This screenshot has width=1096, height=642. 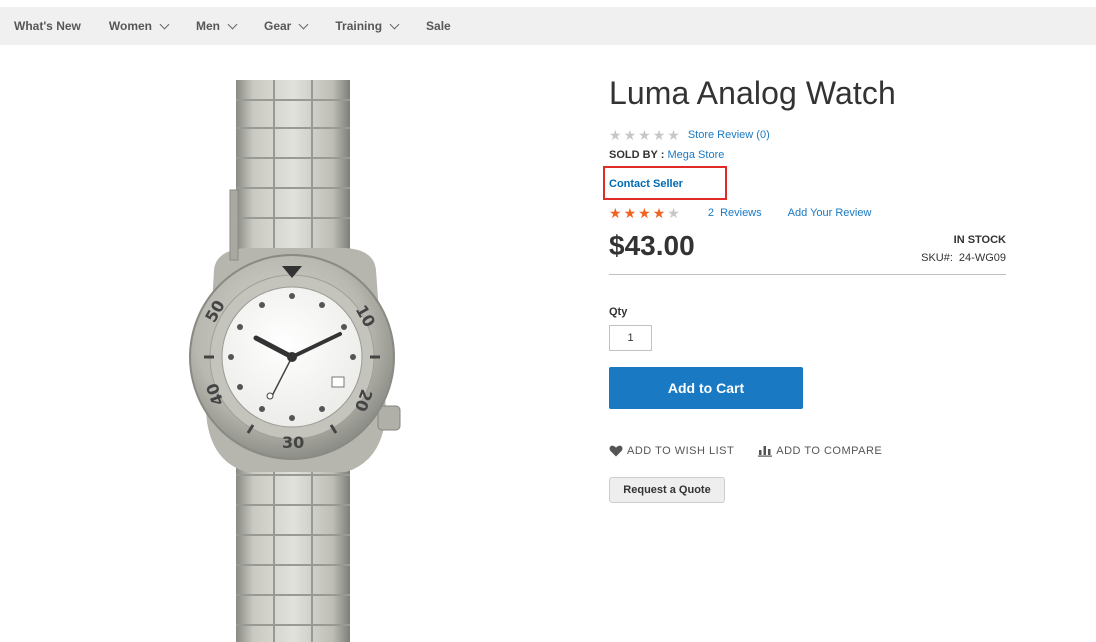 I want to click on nav-item-gear: Gear, so click(x=286, y=26).